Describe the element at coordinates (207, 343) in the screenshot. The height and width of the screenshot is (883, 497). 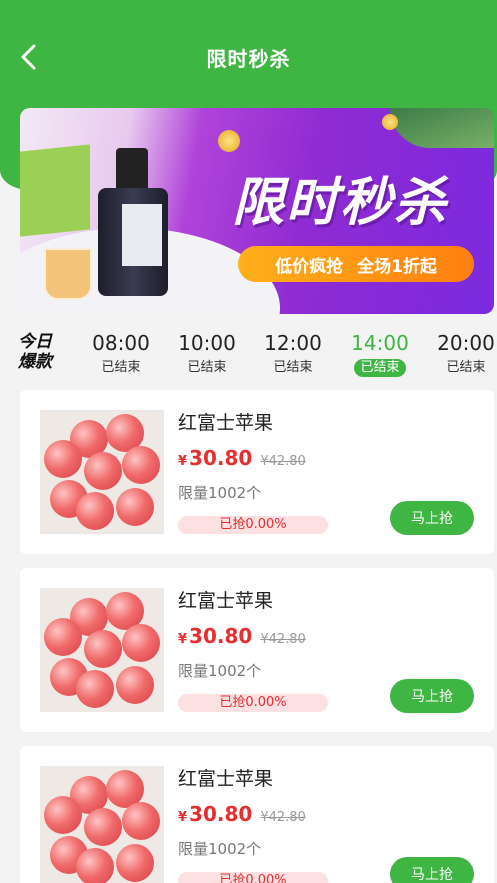
I see `slot-time: 10:00` at that location.